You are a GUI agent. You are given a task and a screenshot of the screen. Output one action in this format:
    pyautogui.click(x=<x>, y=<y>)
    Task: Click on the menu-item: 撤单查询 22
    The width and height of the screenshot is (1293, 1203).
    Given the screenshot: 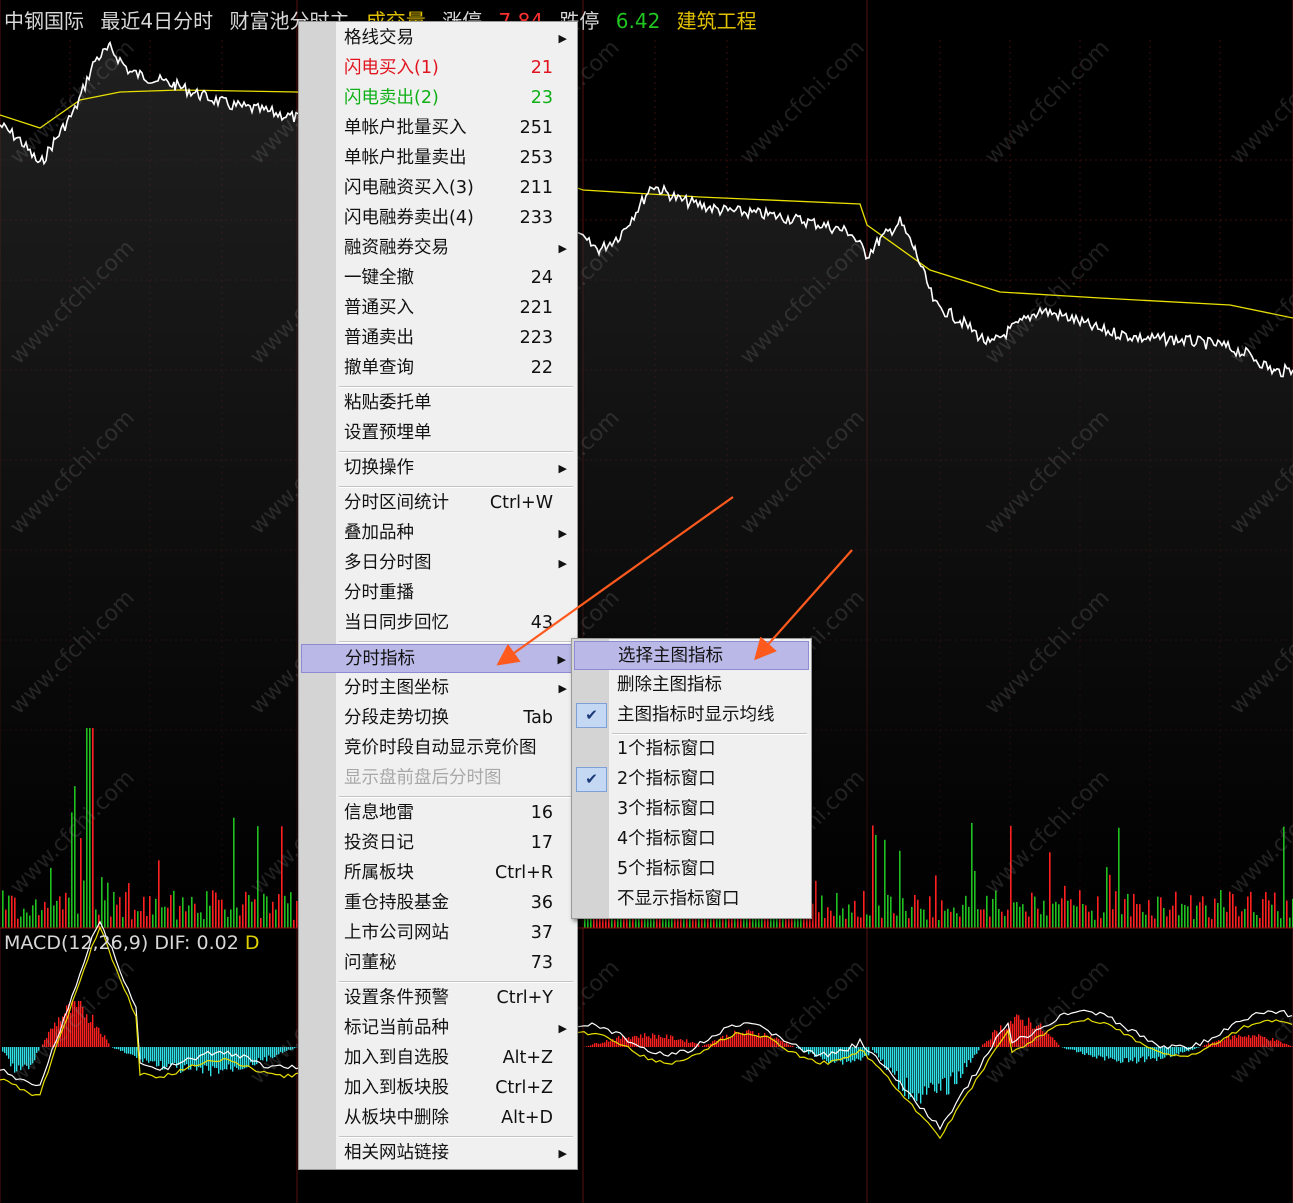 What is the action you would take?
    pyautogui.click(x=438, y=368)
    